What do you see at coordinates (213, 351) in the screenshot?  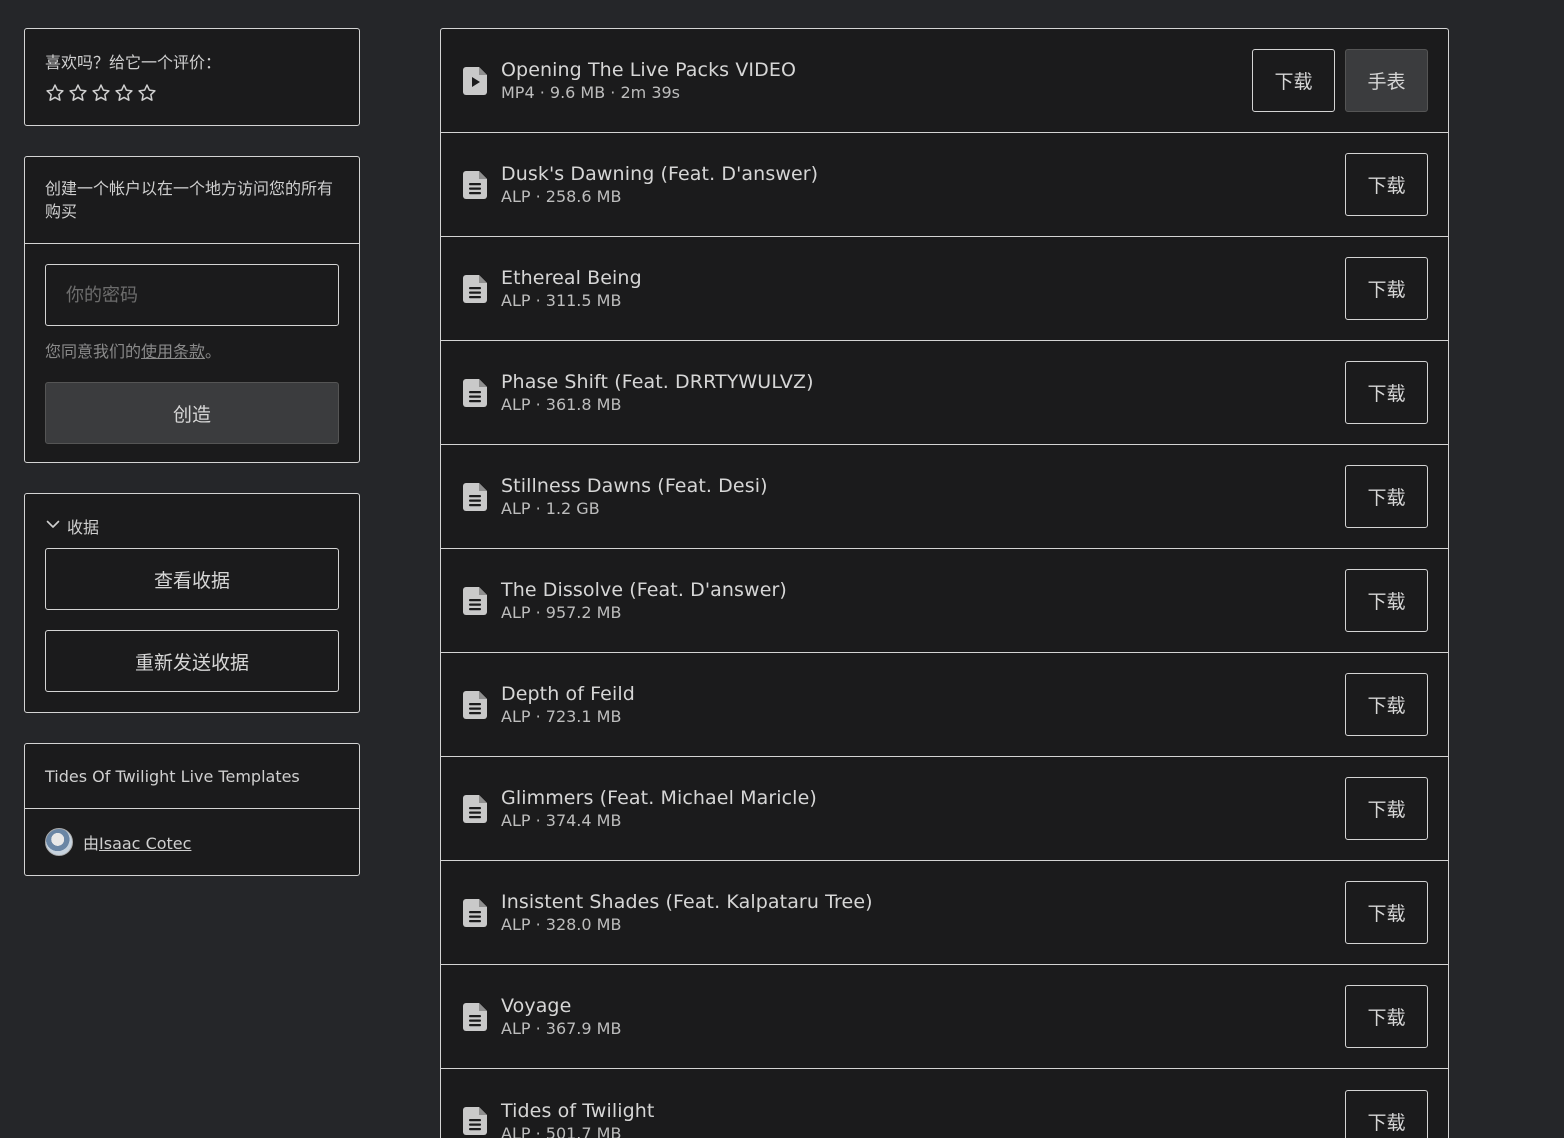 I see `terms-suffix: 。` at bounding box center [213, 351].